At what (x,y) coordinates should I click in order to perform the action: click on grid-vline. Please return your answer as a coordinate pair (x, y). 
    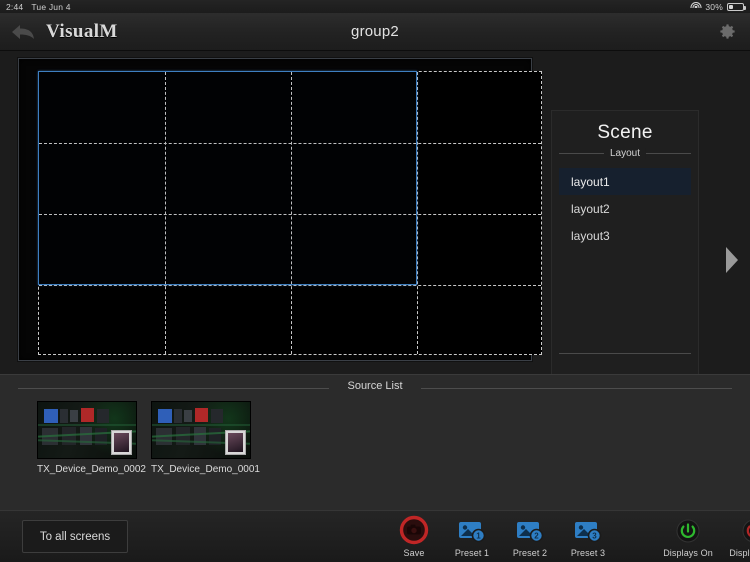
    Looking at the image, I should click on (417, 213).